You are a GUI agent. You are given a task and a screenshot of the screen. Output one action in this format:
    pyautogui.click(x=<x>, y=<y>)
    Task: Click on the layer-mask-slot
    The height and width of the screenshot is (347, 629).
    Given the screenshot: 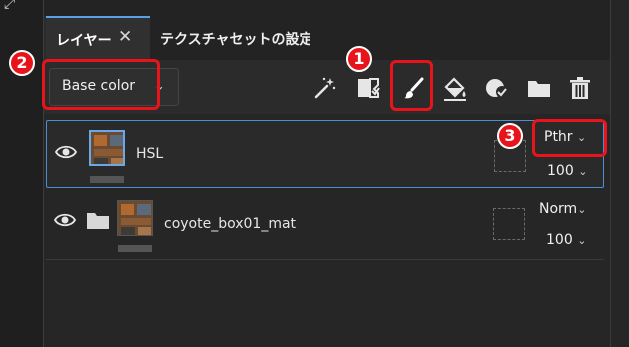 What is the action you would take?
    pyautogui.click(x=509, y=224)
    